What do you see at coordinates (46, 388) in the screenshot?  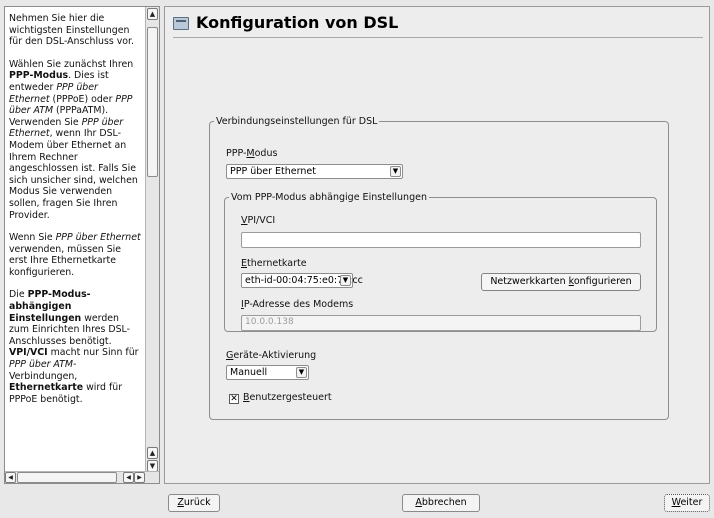 I see `help-bold: Ethernetkarte` at bounding box center [46, 388].